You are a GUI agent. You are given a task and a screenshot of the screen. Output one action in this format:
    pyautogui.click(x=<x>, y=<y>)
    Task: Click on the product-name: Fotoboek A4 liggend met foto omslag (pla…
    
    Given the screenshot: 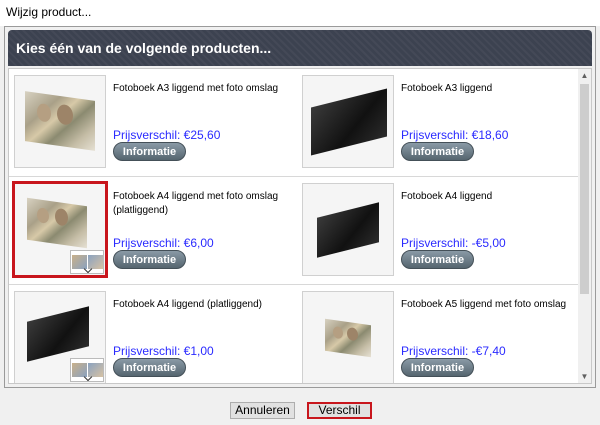 What is the action you would take?
    pyautogui.click(x=196, y=203)
    